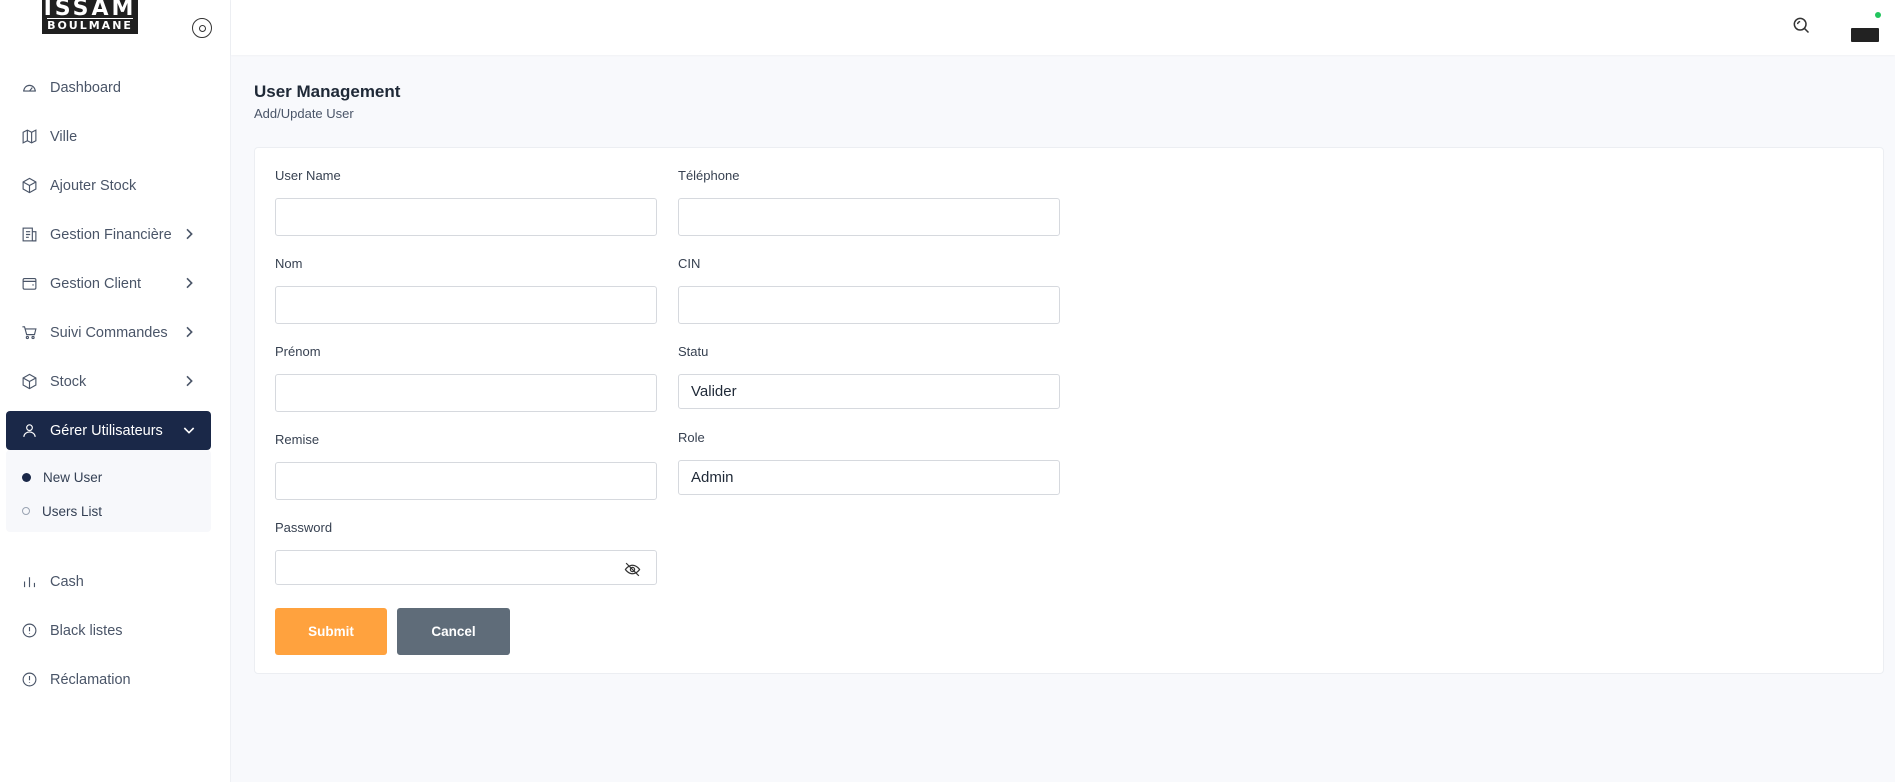 This screenshot has height=782, width=1895. What do you see at coordinates (633, 570) in the screenshot?
I see `eye-off-icon` at bounding box center [633, 570].